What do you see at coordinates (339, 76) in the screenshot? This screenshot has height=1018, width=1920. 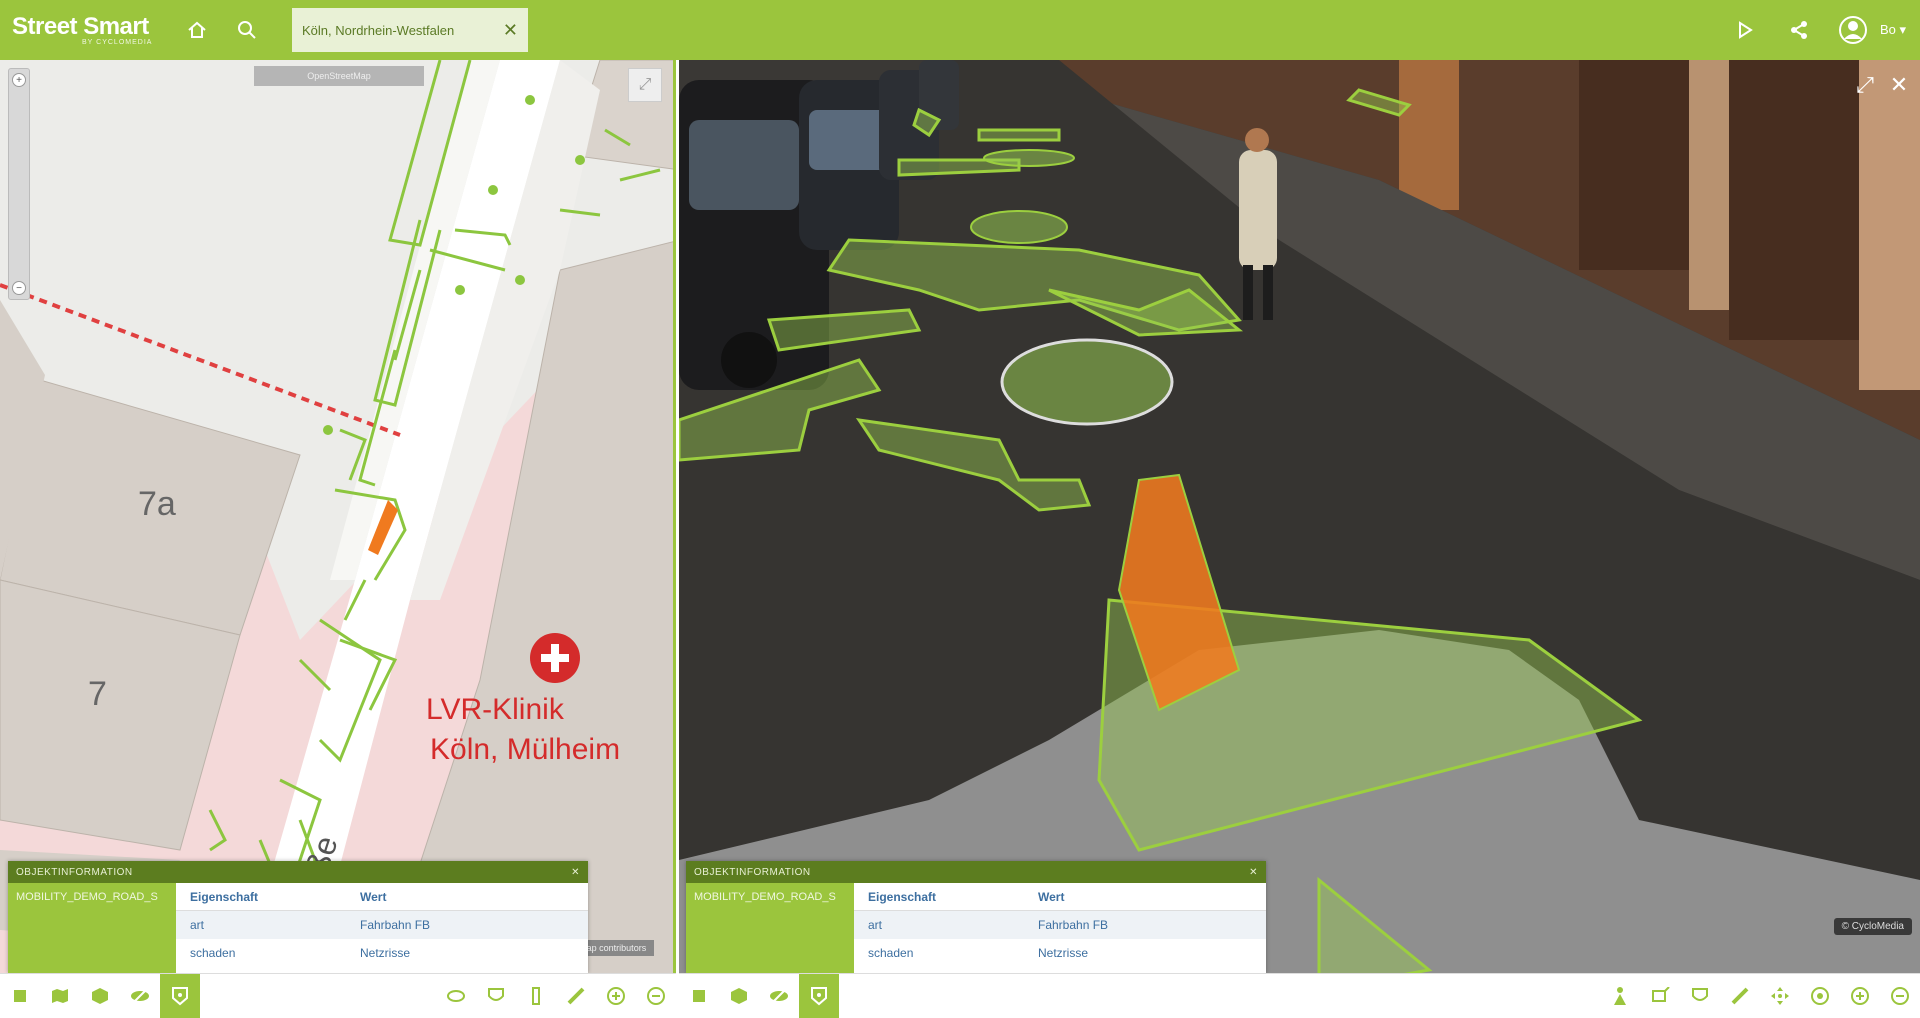 I see `basemap-layer-button: OpenStreetMap` at bounding box center [339, 76].